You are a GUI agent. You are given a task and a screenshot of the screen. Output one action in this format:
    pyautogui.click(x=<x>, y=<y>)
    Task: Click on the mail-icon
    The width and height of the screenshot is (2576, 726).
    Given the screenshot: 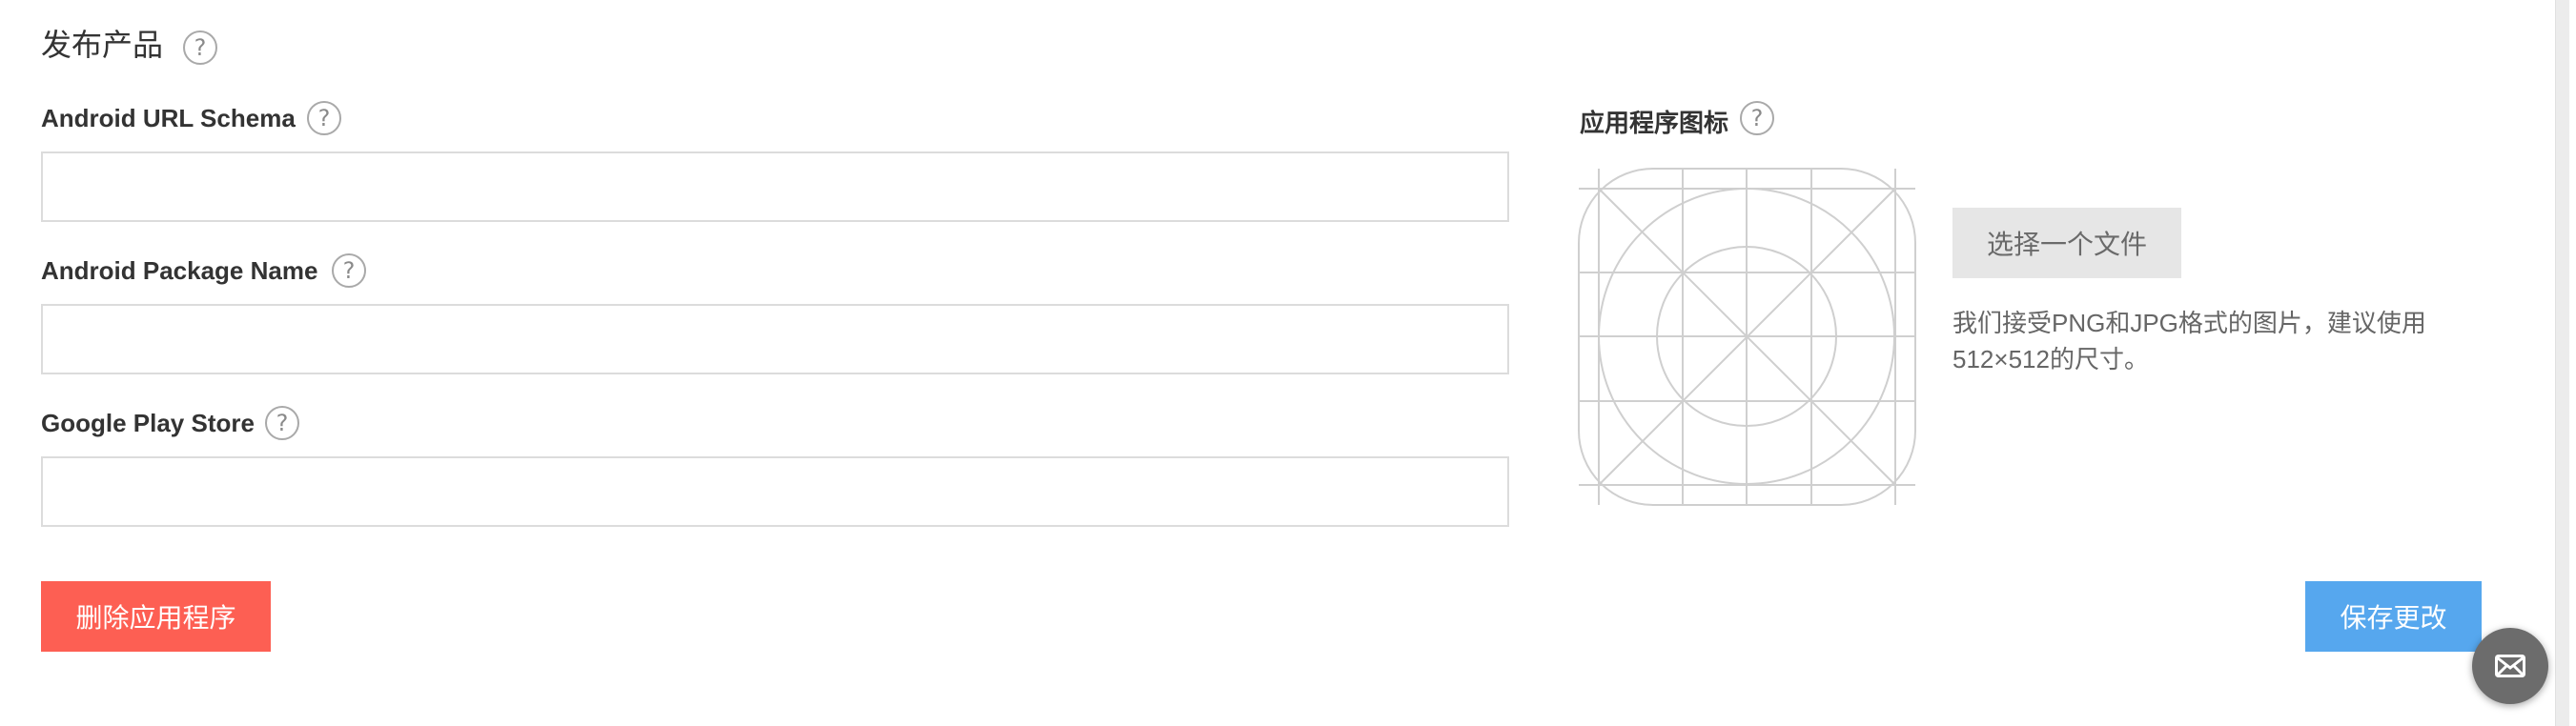 What is the action you would take?
    pyautogui.click(x=2510, y=666)
    